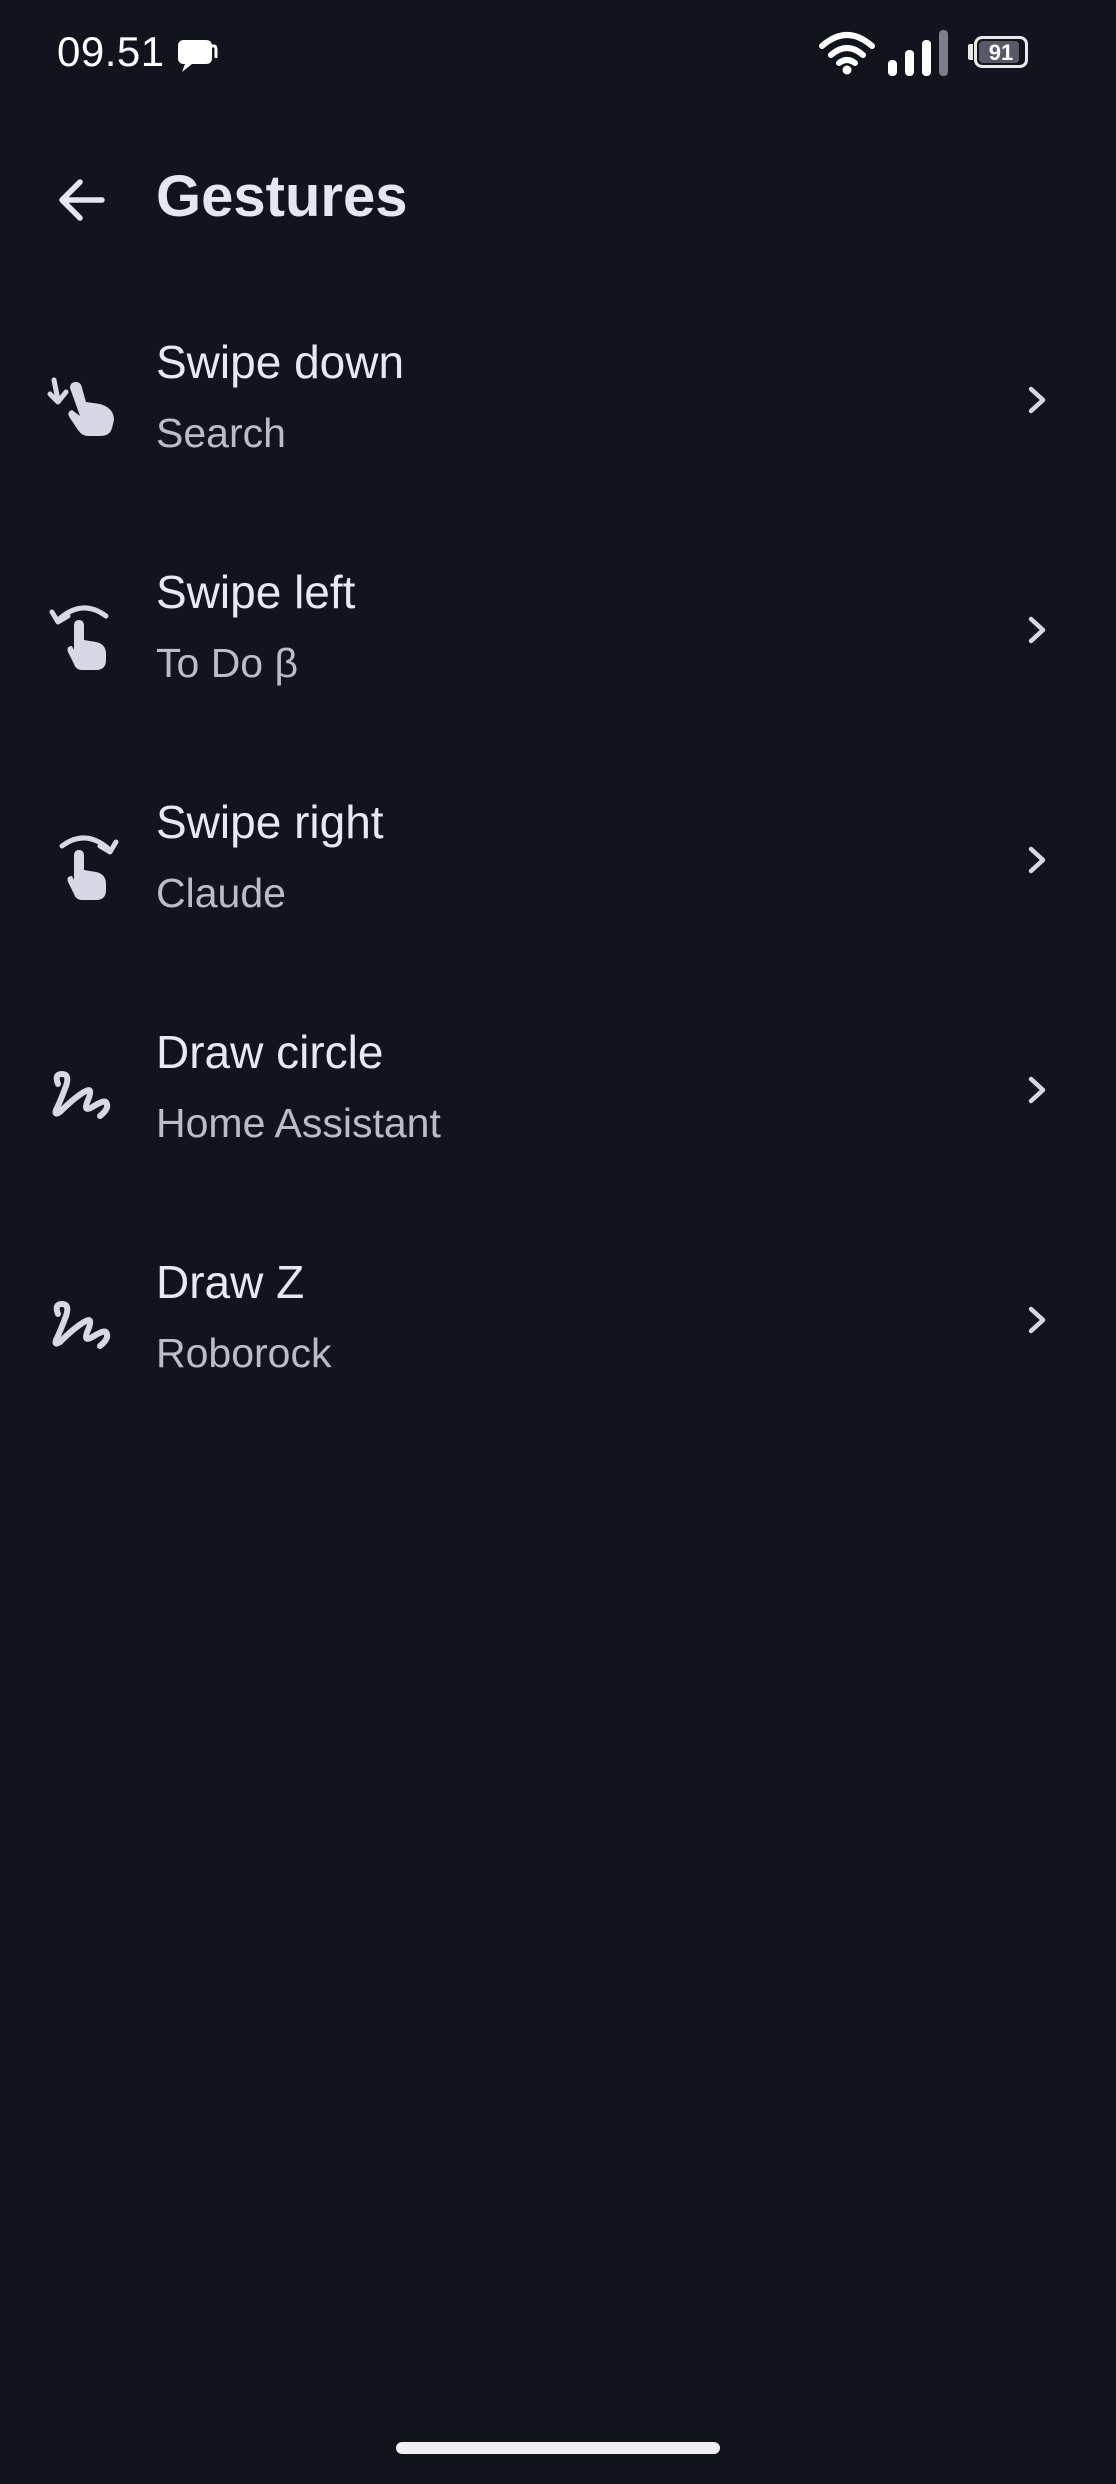 The width and height of the screenshot is (1116, 2484). What do you see at coordinates (558, 1115) in the screenshot?
I see `gesture-item-draw-circle: Draw circle Home Assistant` at bounding box center [558, 1115].